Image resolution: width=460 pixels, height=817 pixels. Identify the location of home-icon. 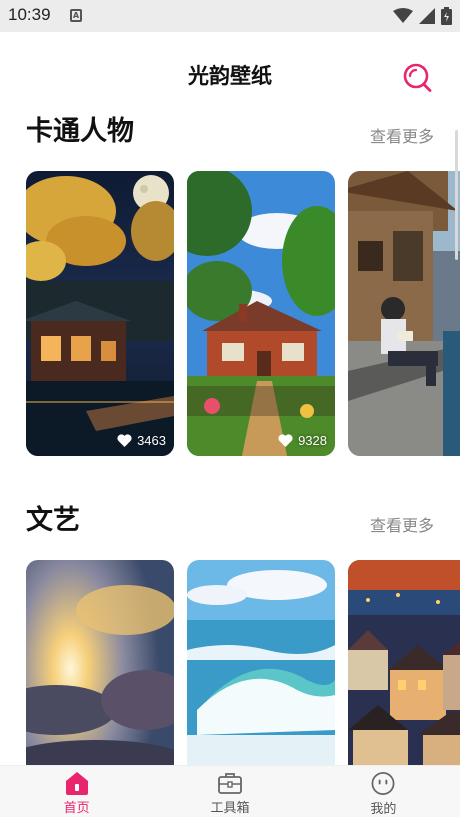
(76, 783).